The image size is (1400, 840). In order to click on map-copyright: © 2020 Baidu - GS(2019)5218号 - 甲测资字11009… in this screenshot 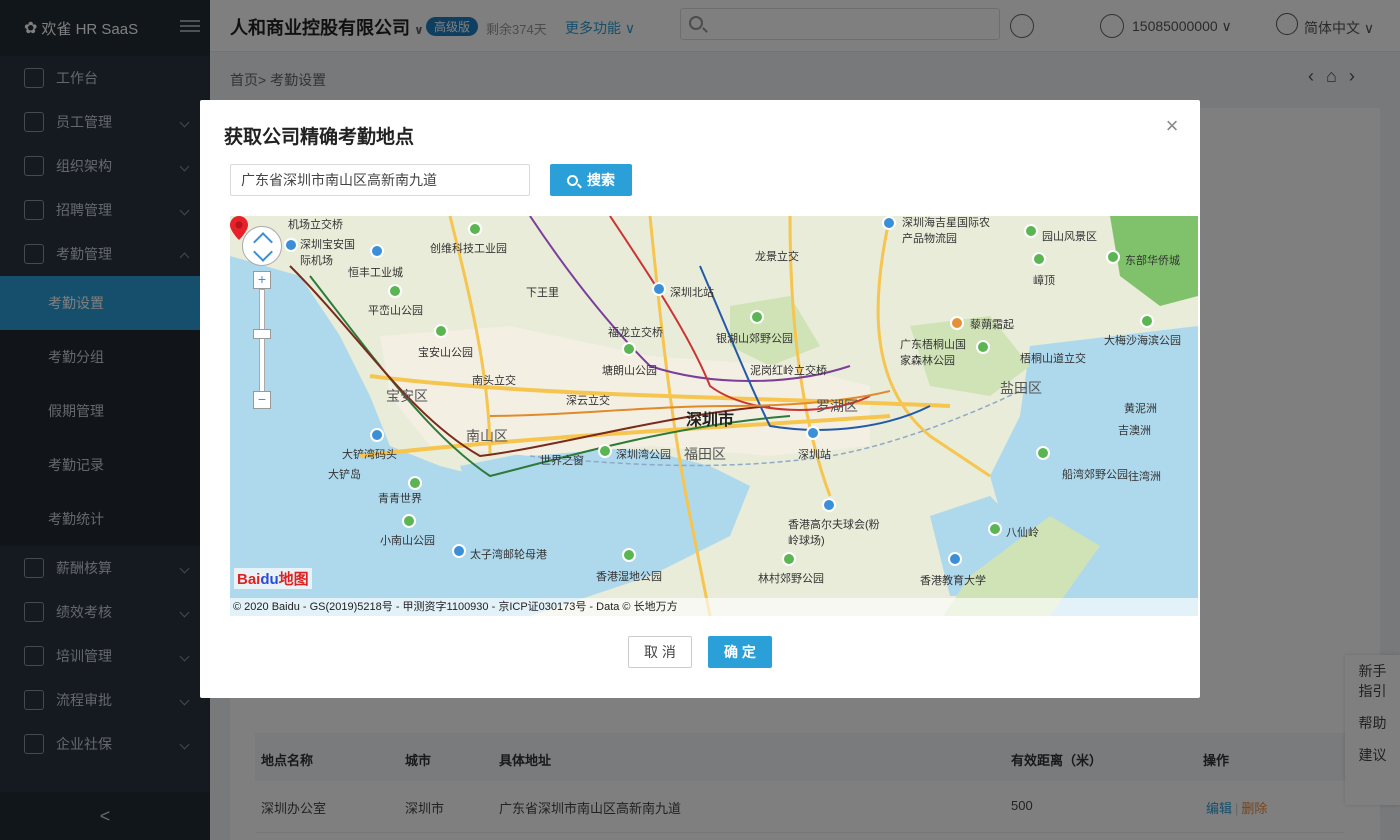, I will do `click(714, 607)`.